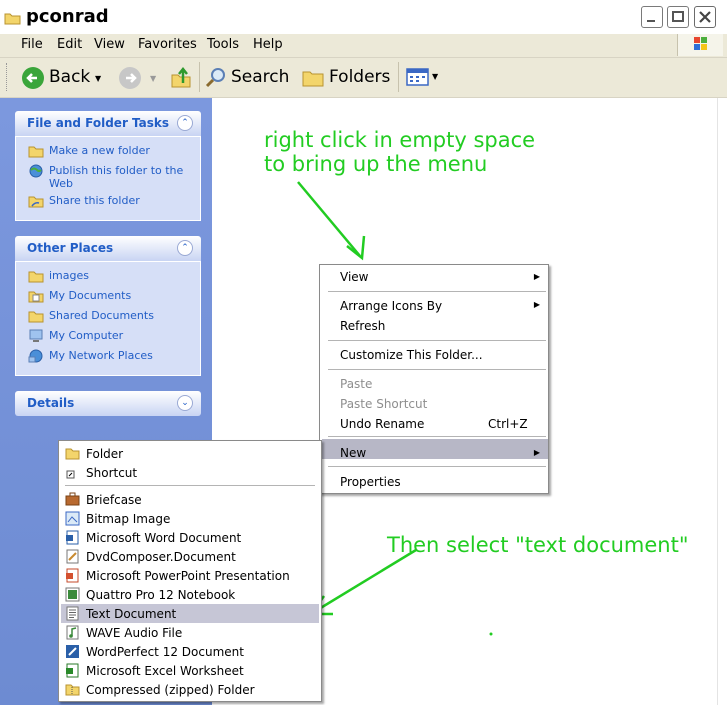 This screenshot has width=727, height=705. Describe the element at coordinates (105, 453) in the screenshot. I see `submenu-label: Folder` at that location.